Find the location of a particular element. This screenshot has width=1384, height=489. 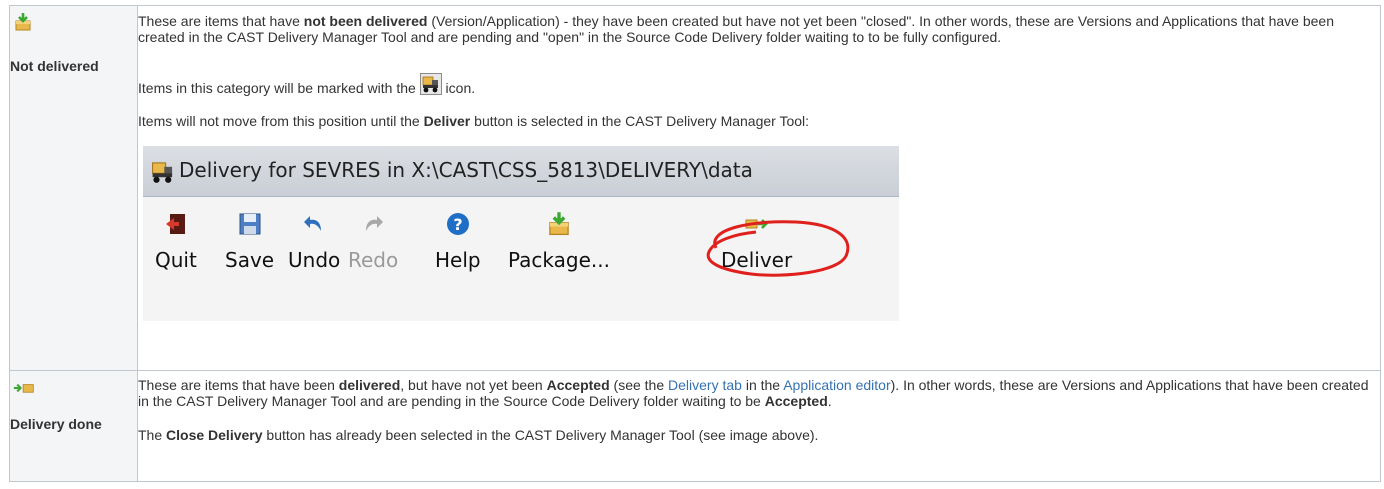

delivery-tab-link: Delivery tab is located at coordinates (705, 385).